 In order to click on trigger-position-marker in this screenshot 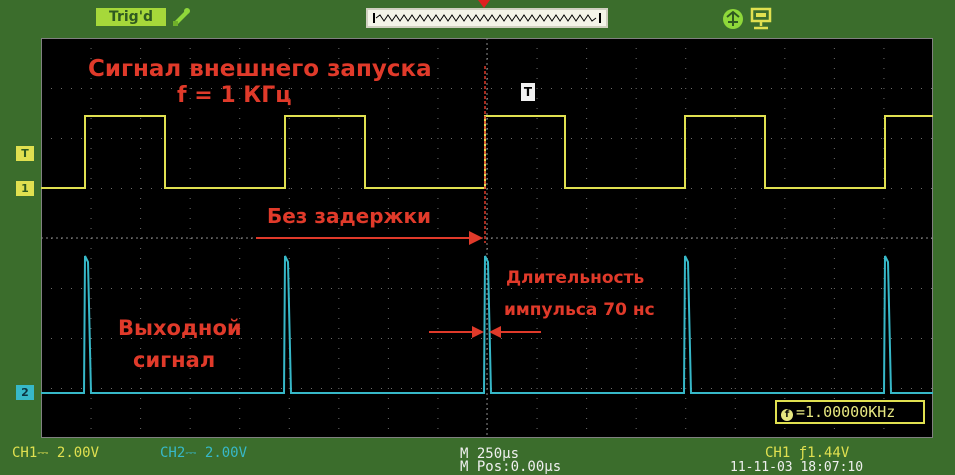, I will do `click(484, 4)`.